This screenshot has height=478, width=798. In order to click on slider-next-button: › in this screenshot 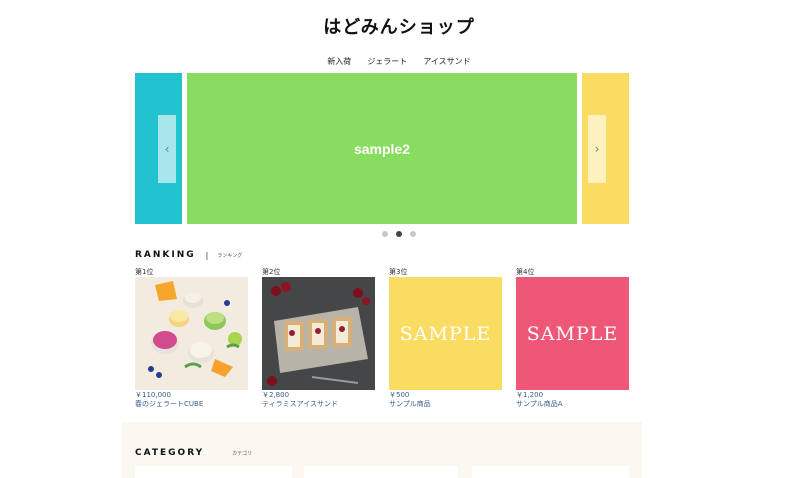, I will do `click(597, 149)`.